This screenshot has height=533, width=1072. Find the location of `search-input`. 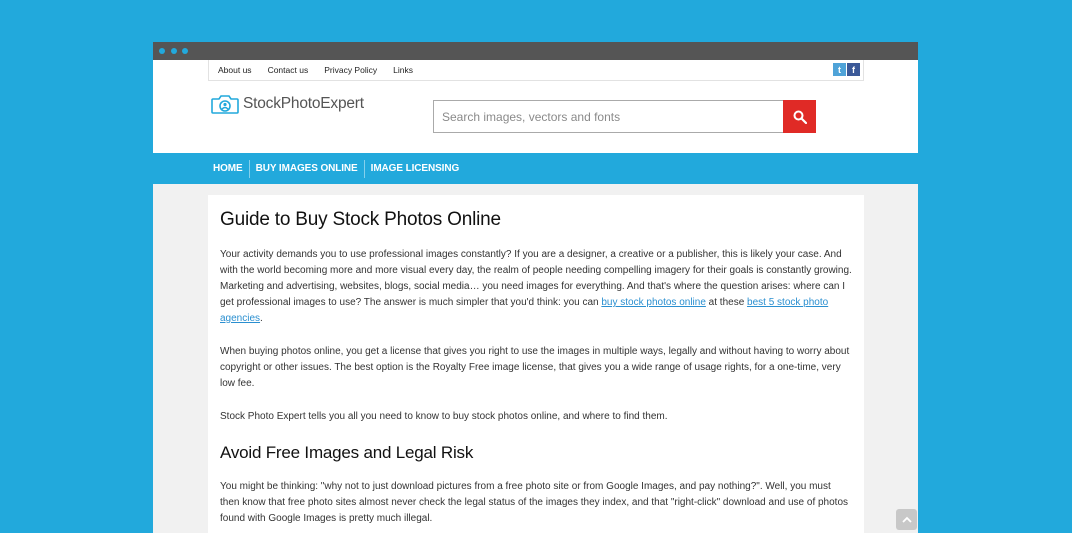

search-input is located at coordinates (608, 116).